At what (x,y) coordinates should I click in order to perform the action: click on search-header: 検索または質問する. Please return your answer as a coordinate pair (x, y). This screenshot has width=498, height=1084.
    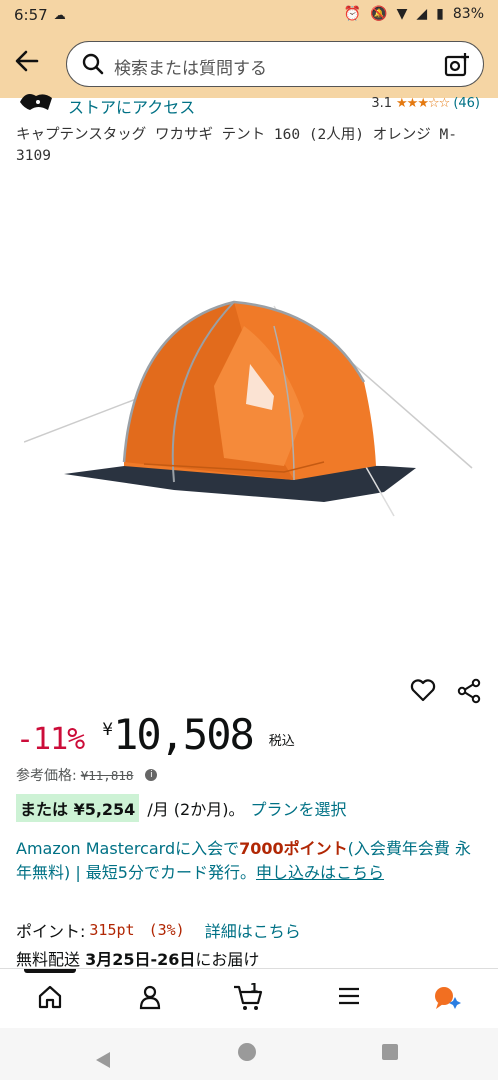
    Looking at the image, I should click on (249, 64).